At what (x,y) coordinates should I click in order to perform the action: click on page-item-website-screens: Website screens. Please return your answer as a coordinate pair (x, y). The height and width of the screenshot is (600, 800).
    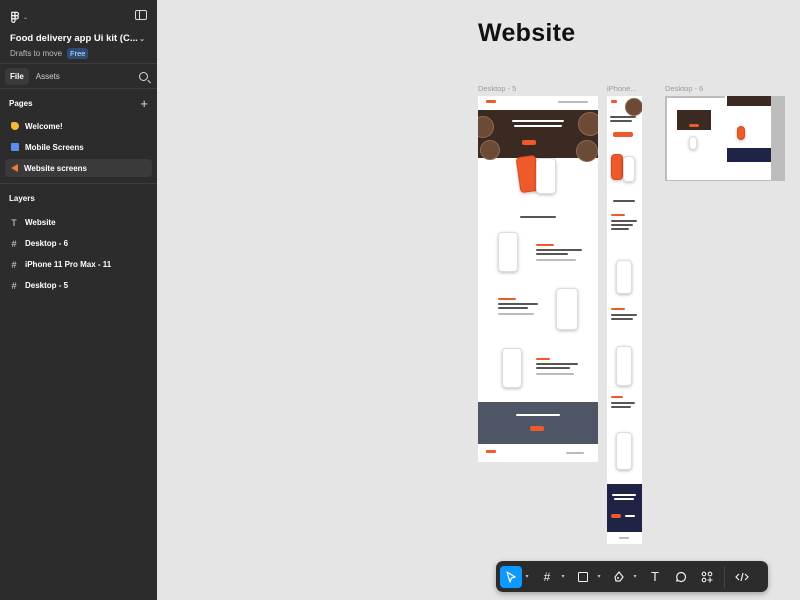
    Looking at the image, I should click on (78, 168).